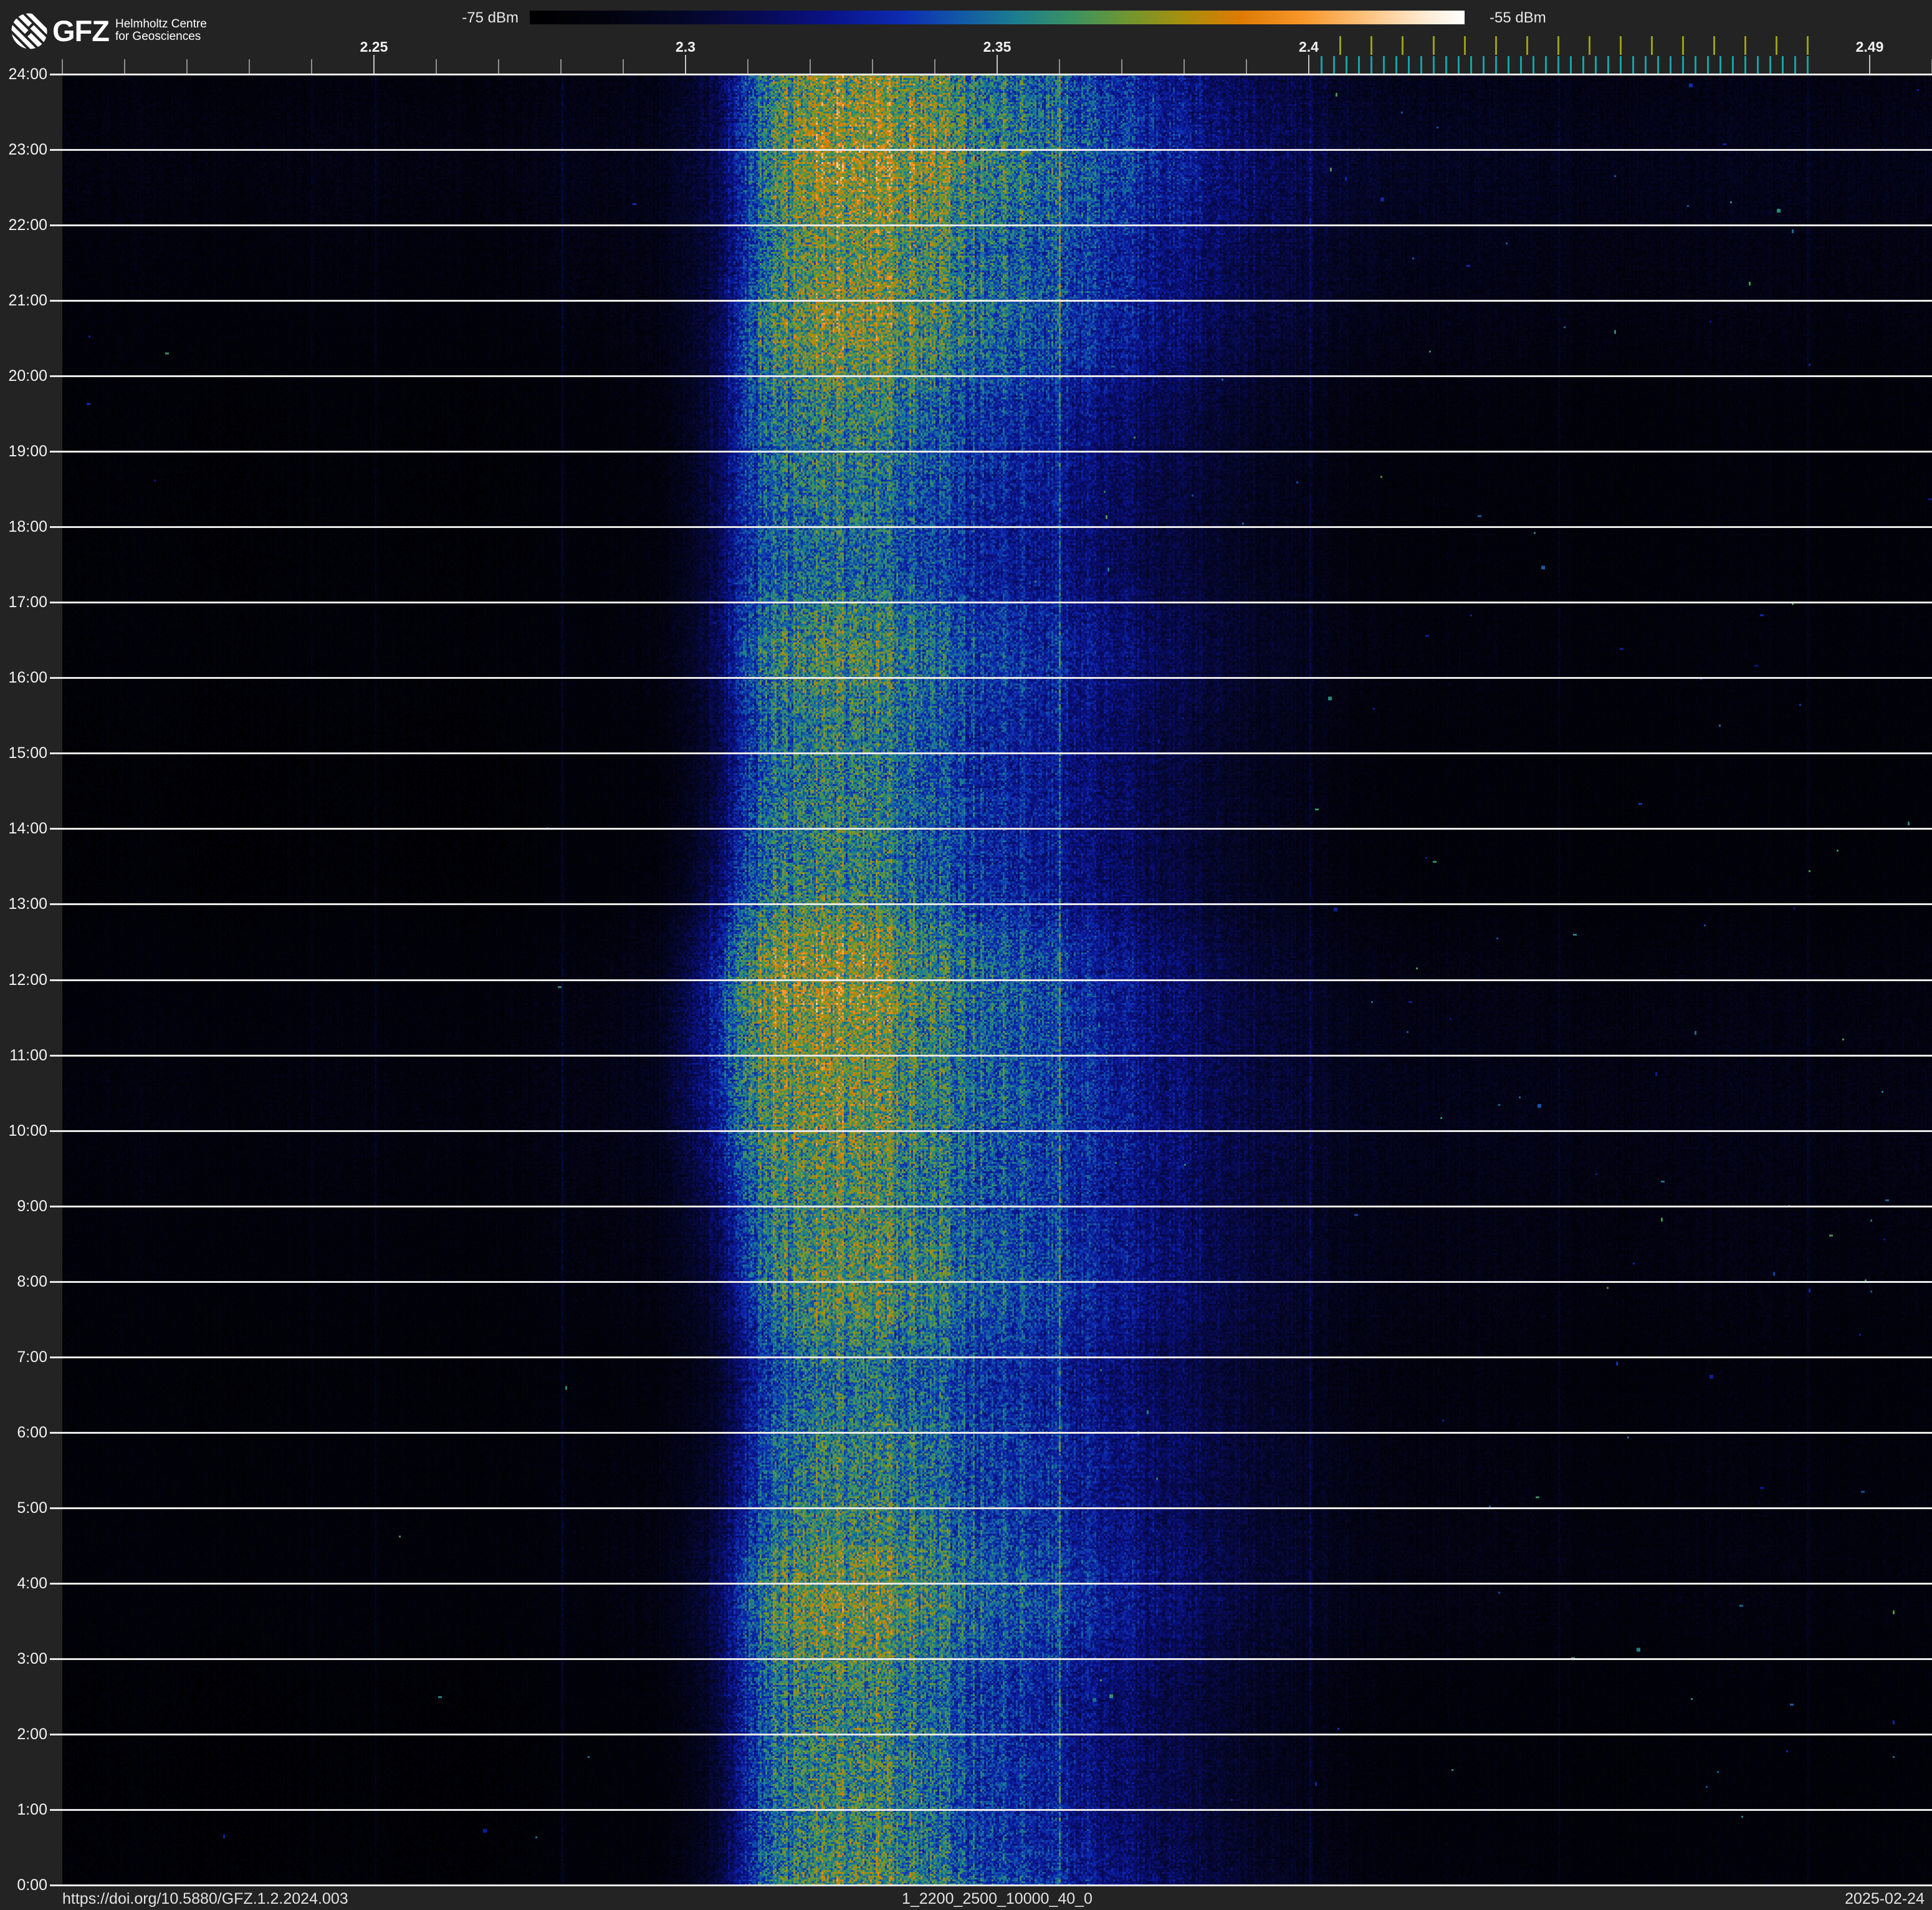 This screenshot has height=1910, width=1932. I want to click on time-tick-label: 6:00, so click(32, 1432).